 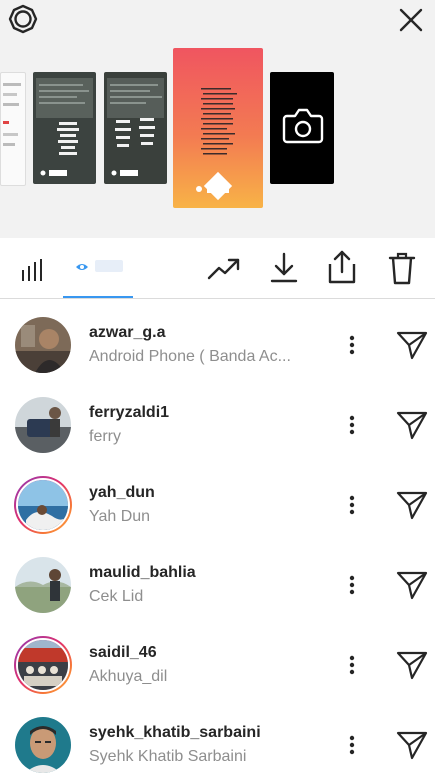 What do you see at coordinates (217, 580) in the screenshot?
I see `list-item: maulid_bahlia Cek Lid` at bounding box center [217, 580].